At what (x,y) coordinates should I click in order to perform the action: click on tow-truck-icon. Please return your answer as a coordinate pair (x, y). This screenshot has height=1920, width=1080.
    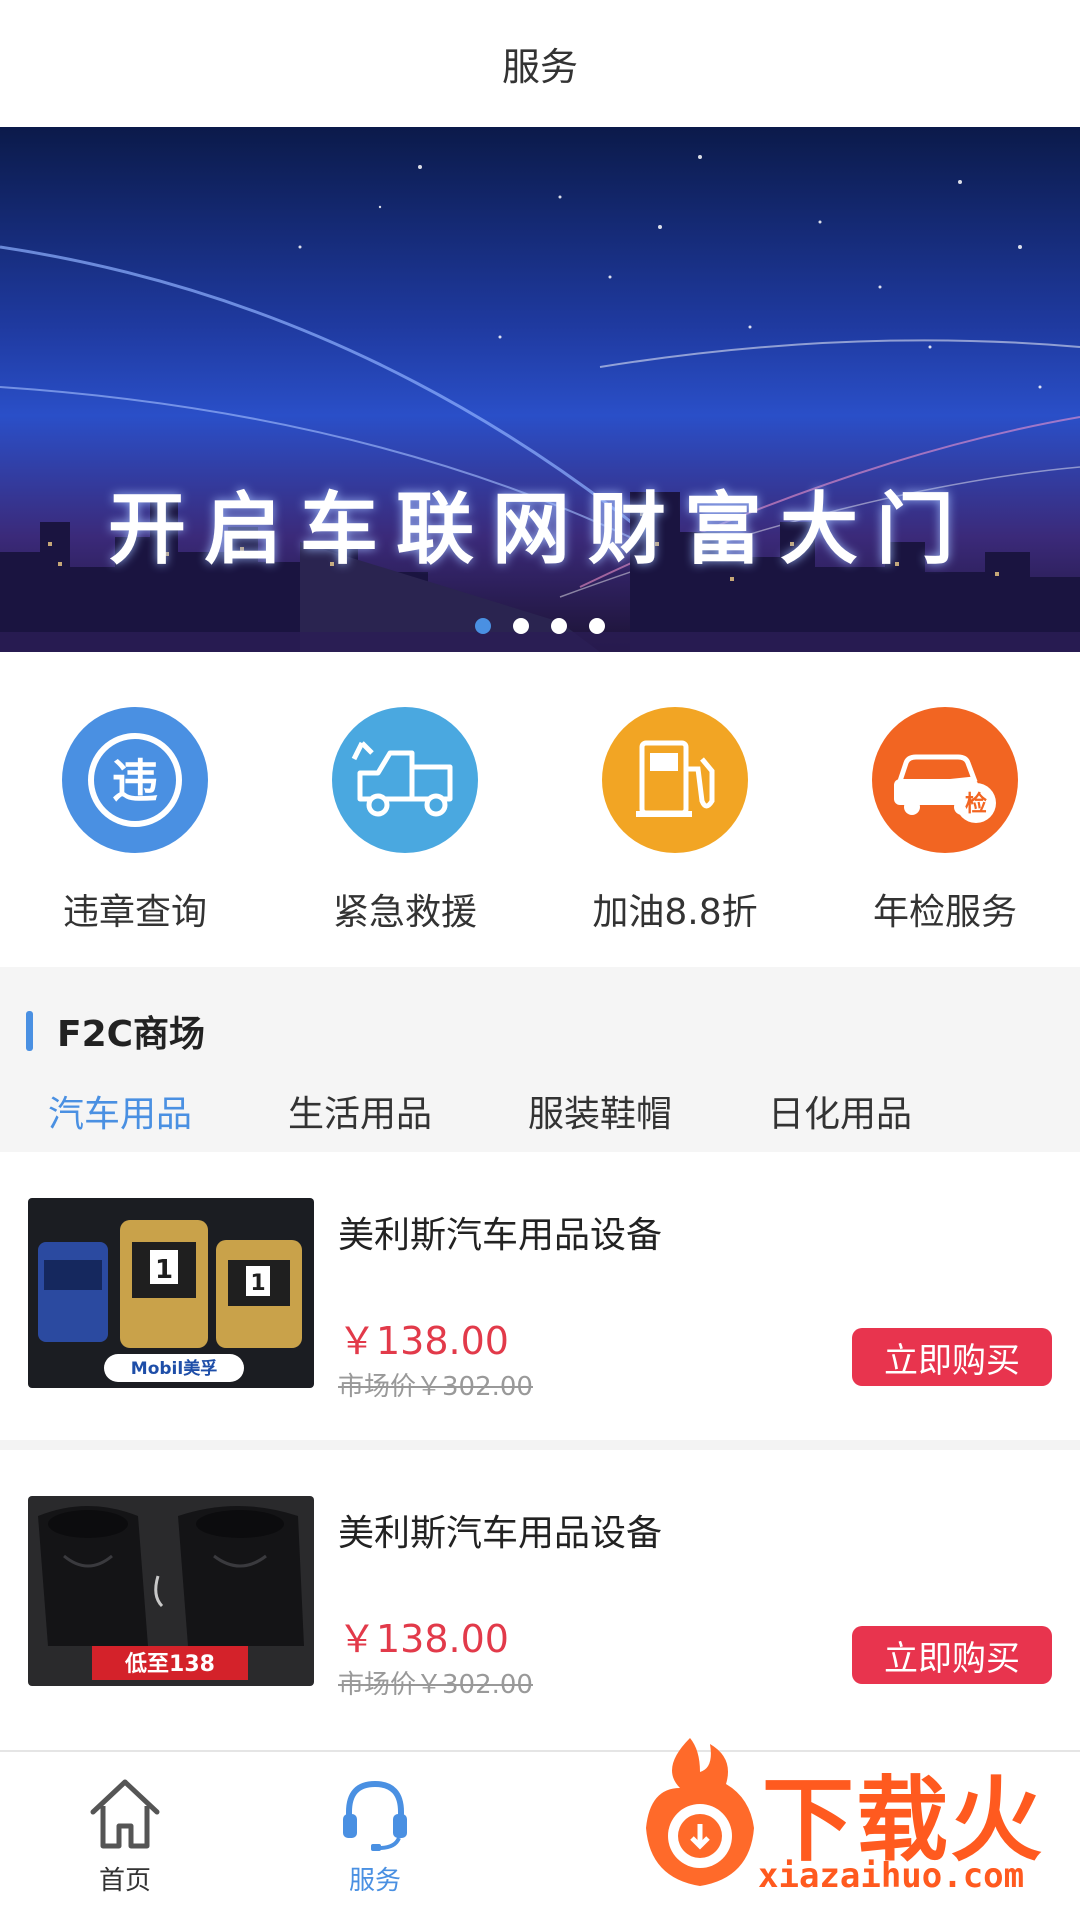
    Looking at the image, I should click on (405, 780).